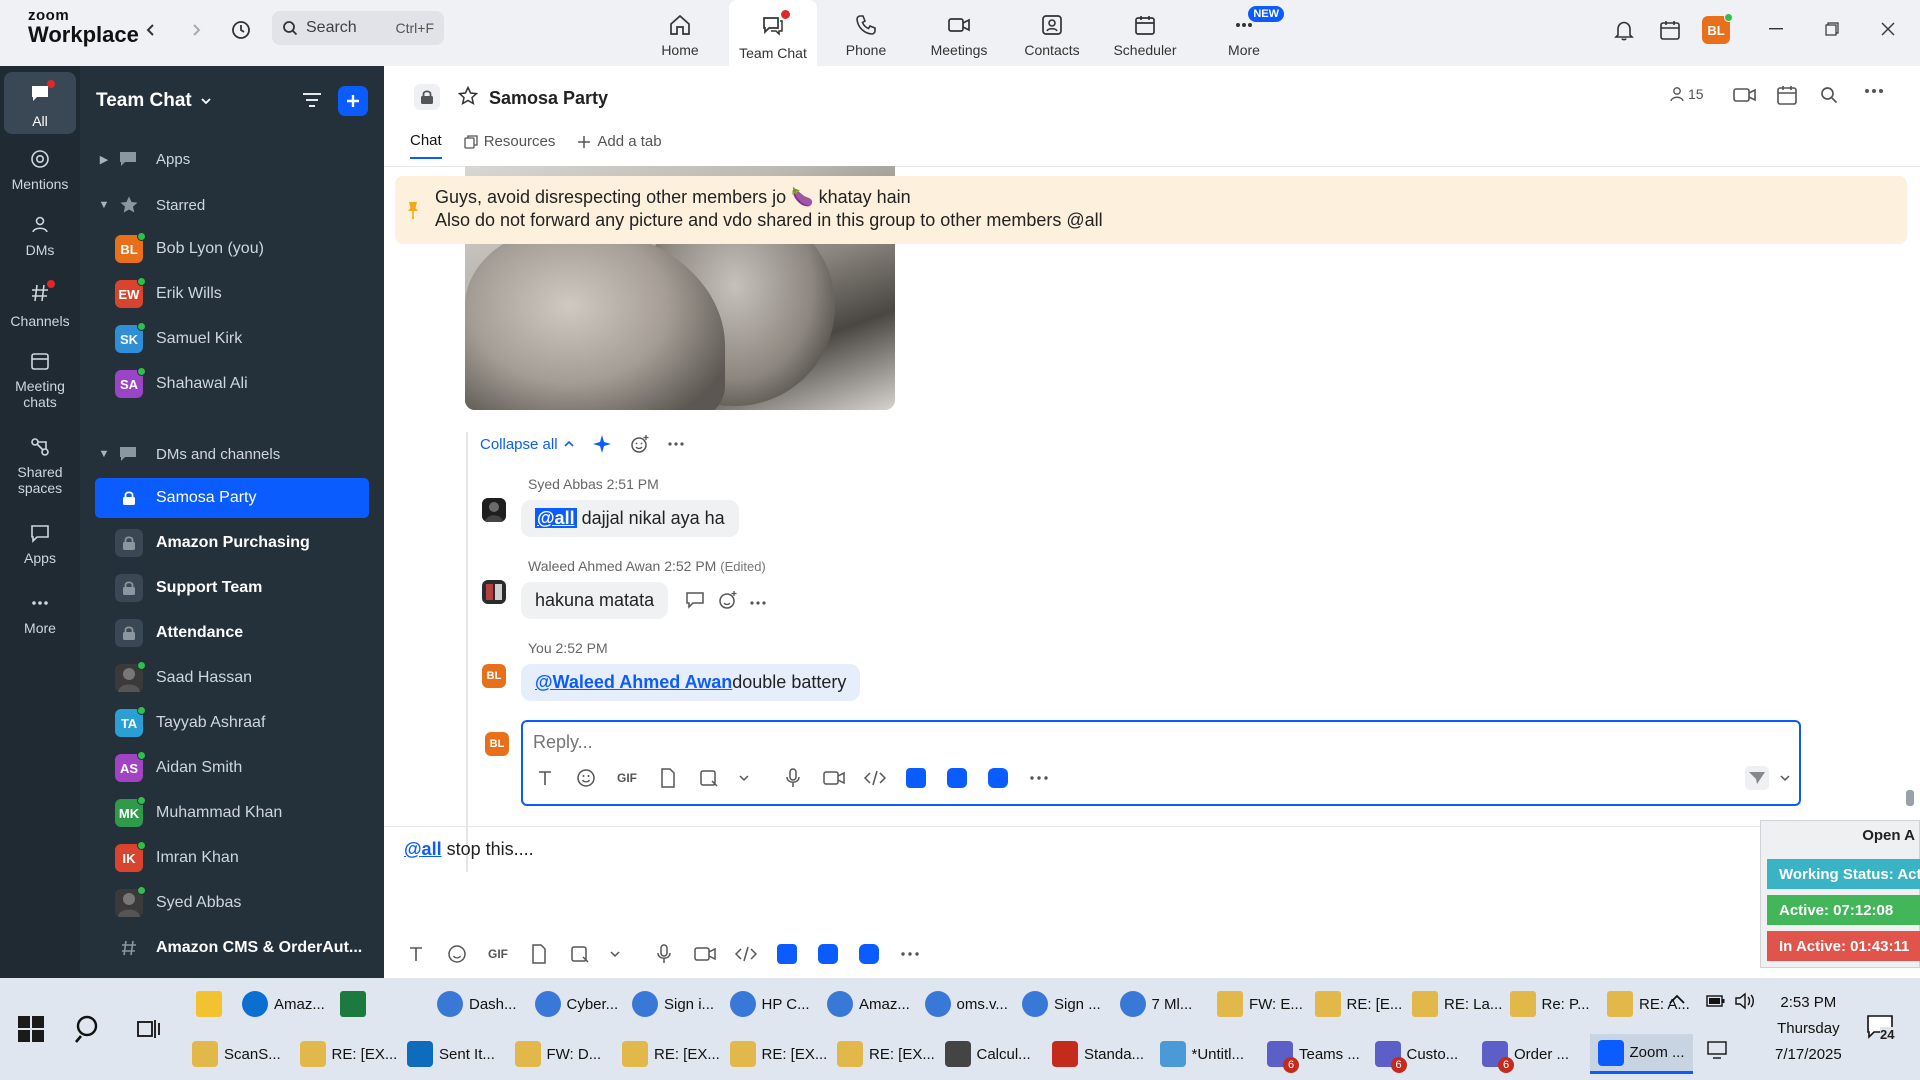 The width and height of the screenshot is (1920, 1080). Describe the element at coordinates (595, 600) in the screenshot. I see `message-bubble: hakuna matata` at that location.